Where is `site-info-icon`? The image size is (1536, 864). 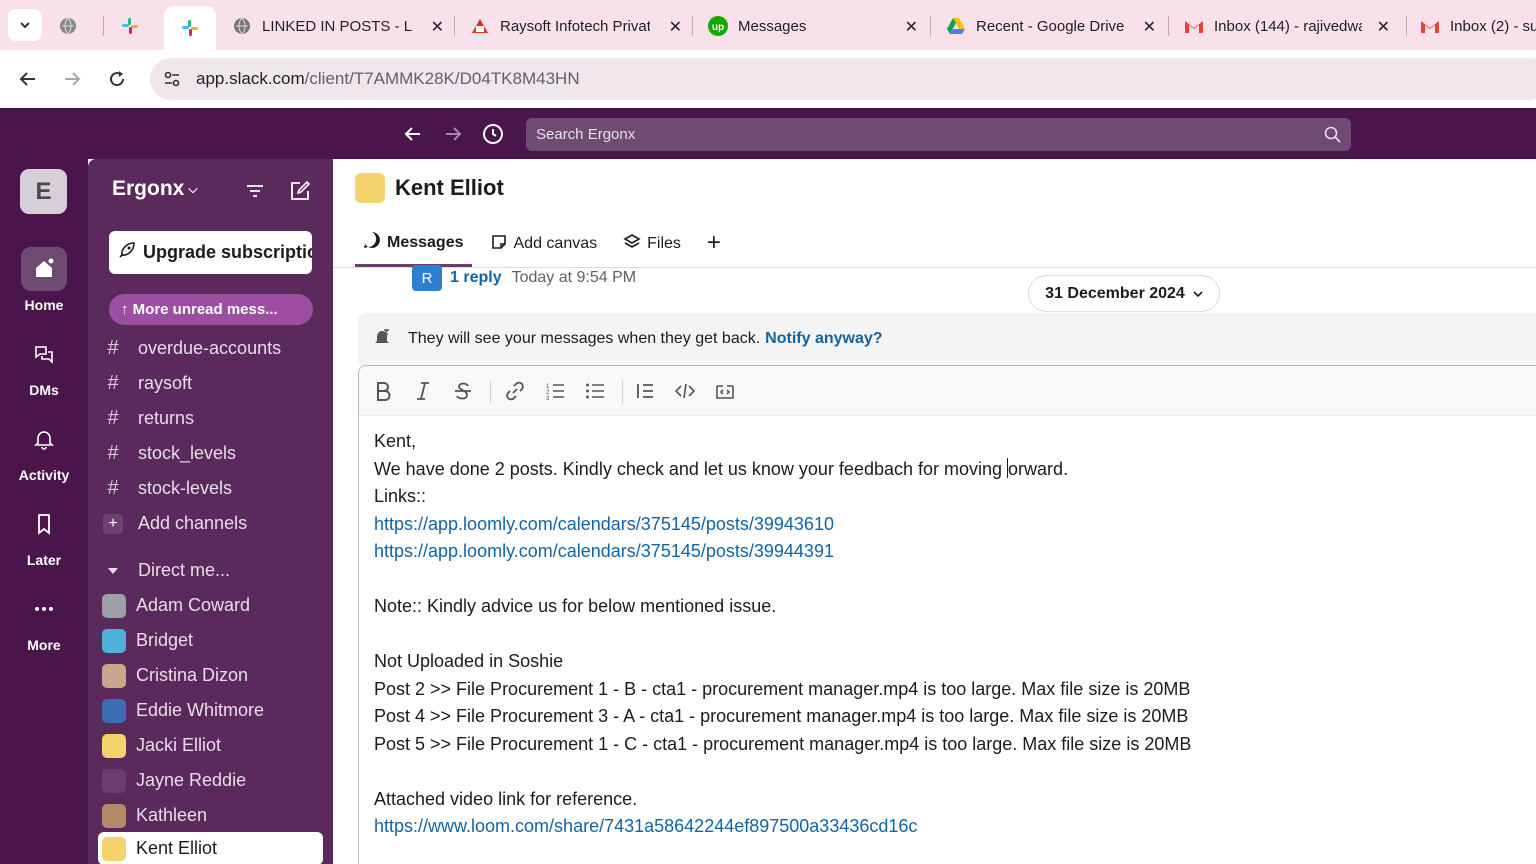
site-info-icon is located at coordinates (172, 79).